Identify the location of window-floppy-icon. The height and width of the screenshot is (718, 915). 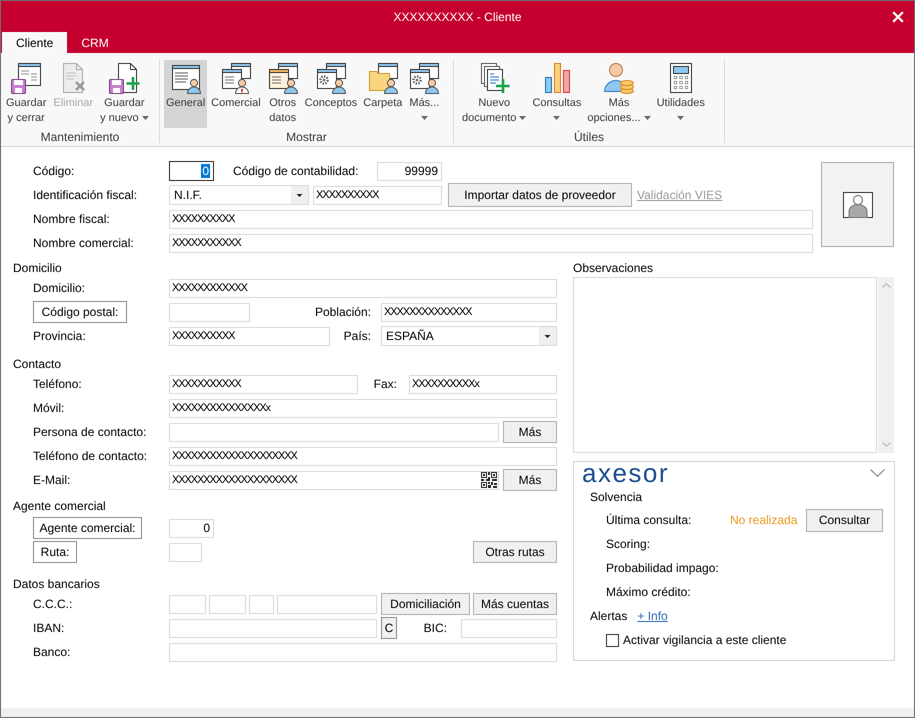
(26, 78).